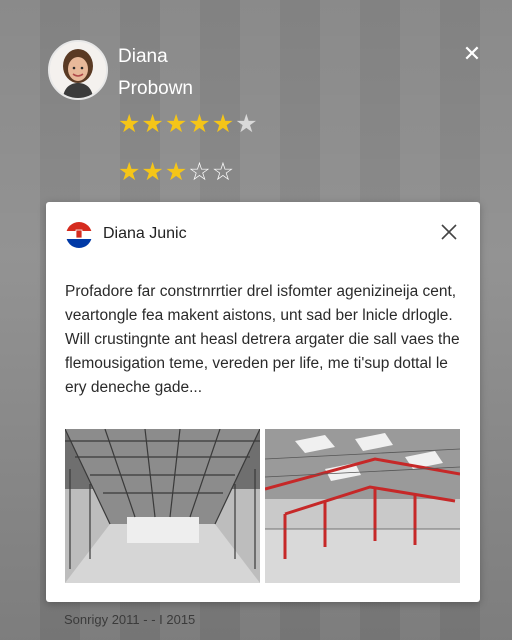 This screenshot has width=512, height=640. I want to click on review-author-name: Diana Junic, so click(145, 233).